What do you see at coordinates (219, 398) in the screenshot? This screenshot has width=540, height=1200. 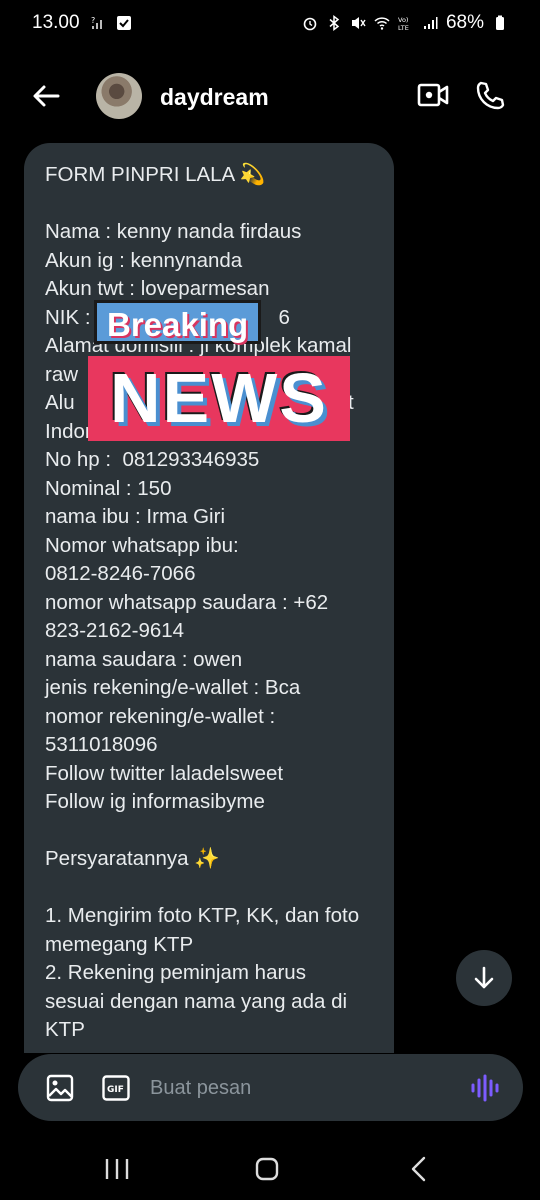 I see `sticker-news-label: NEWS` at bounding box center [219, 398].